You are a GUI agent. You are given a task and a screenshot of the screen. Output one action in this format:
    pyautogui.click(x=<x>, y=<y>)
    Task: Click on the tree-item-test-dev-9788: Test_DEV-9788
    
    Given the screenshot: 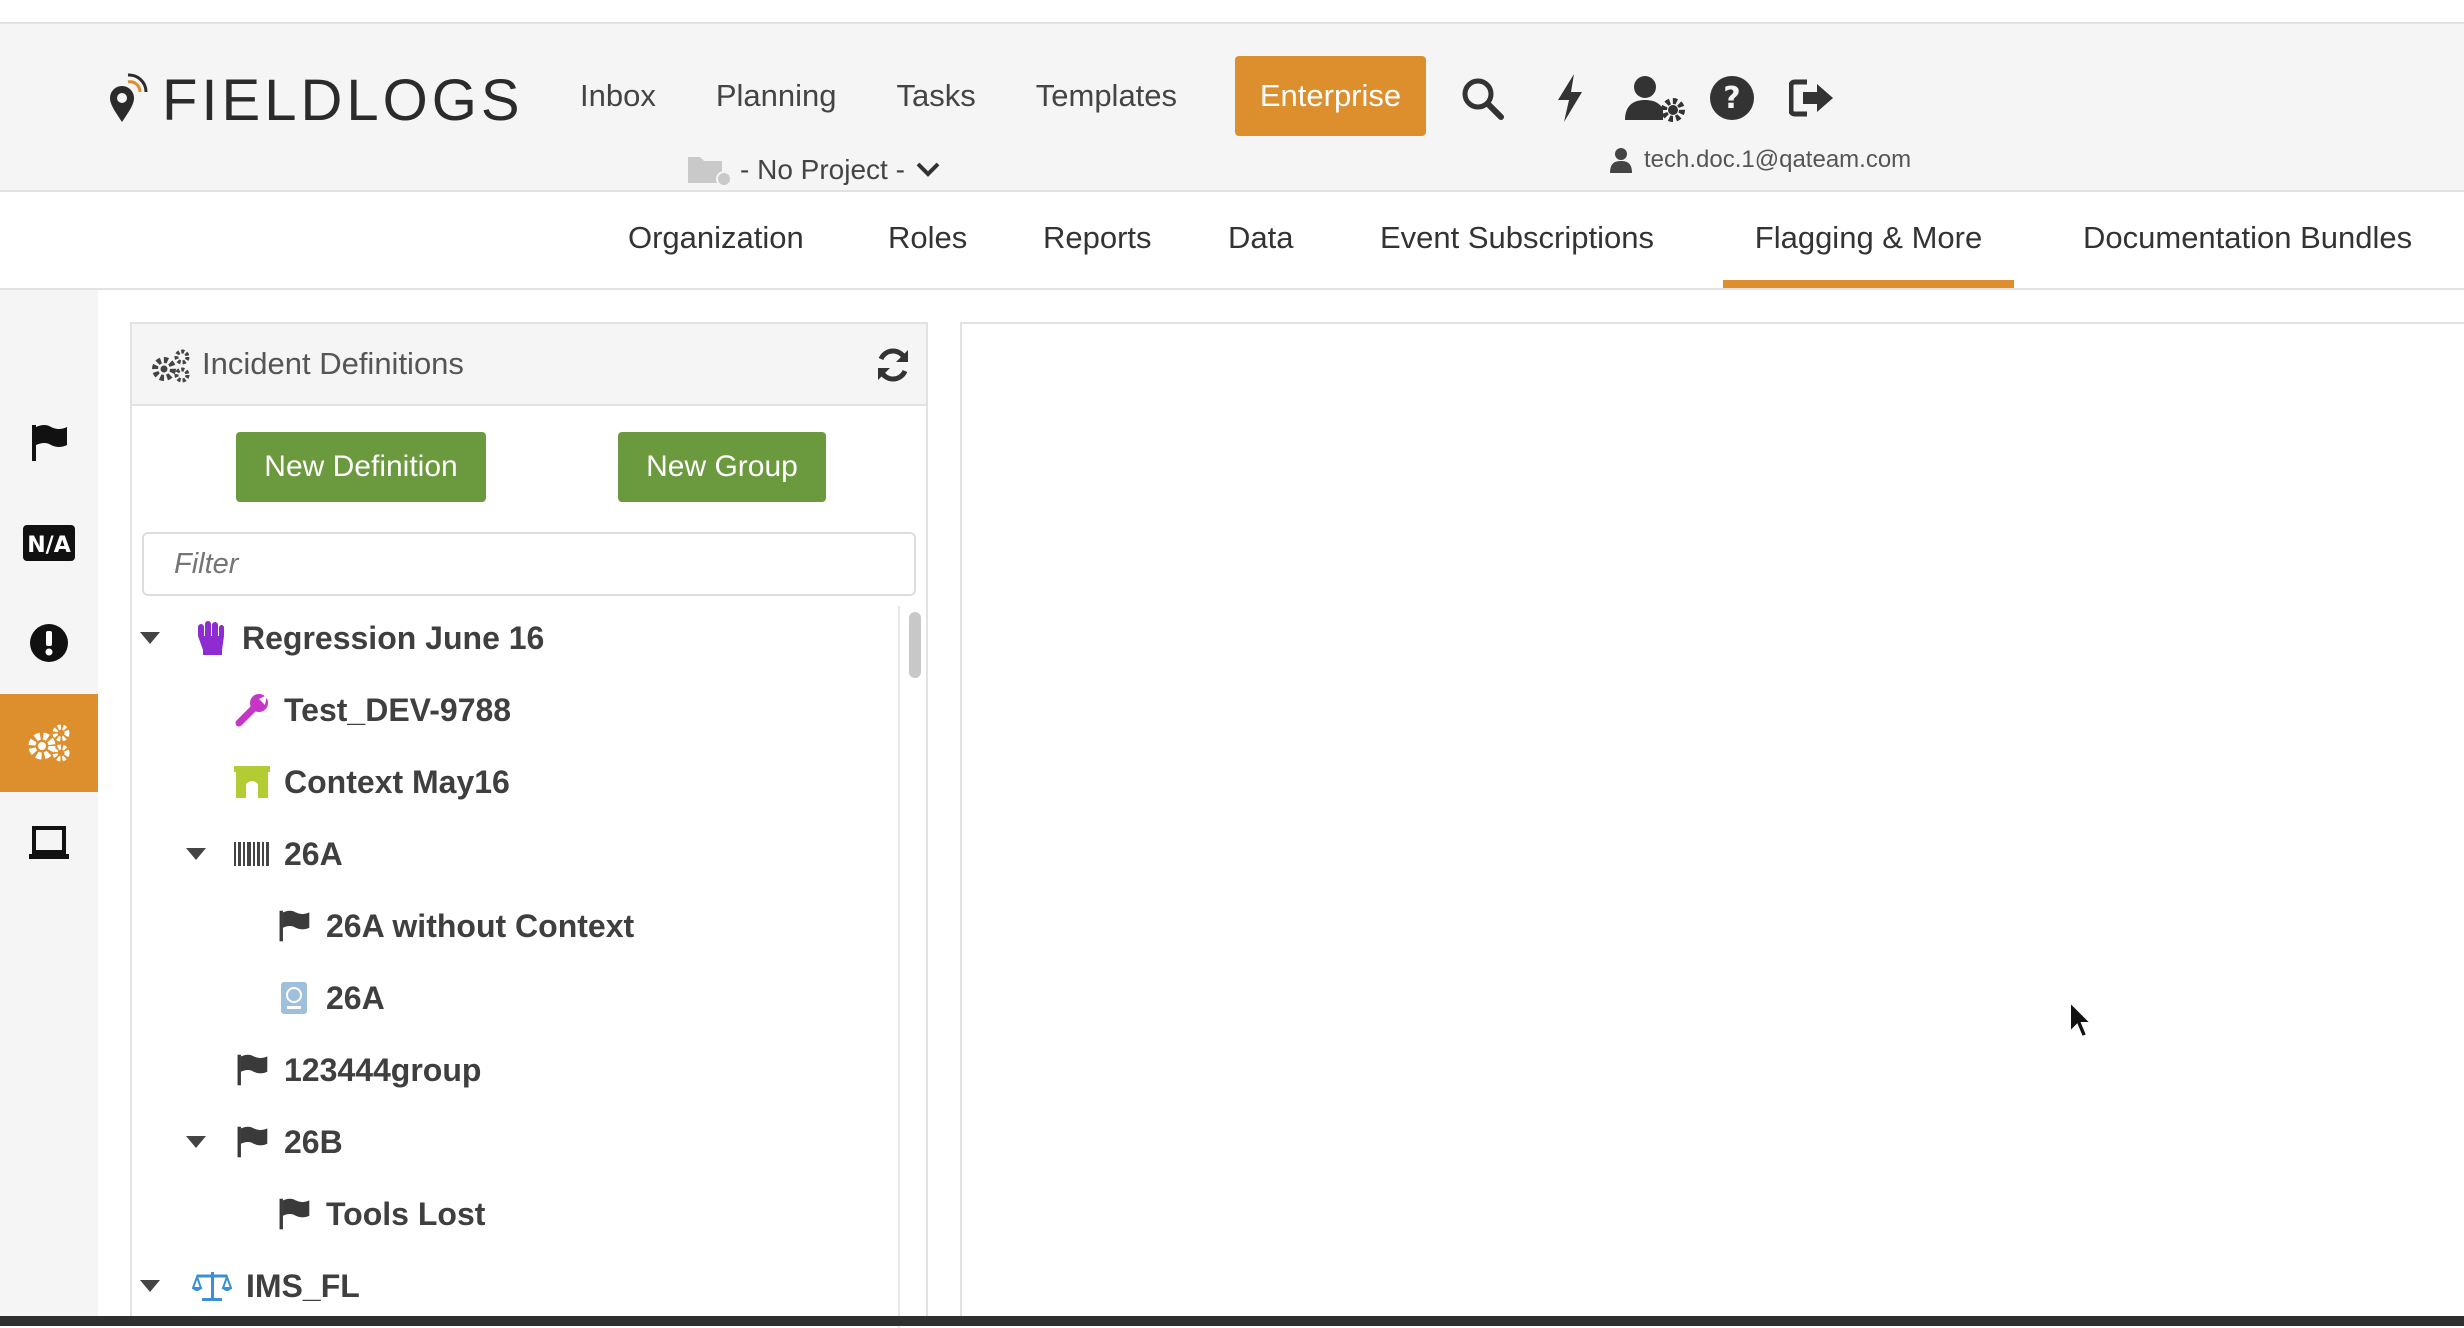 What is the action you would take?
    pyautogui.click(x=325, y=710)
    